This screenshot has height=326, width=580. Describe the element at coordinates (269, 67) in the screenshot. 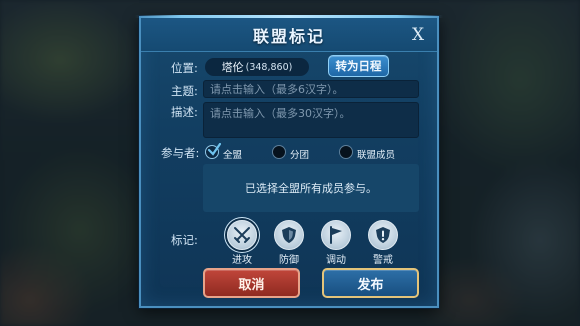

I see `position-coords: (348,860)` at that location.